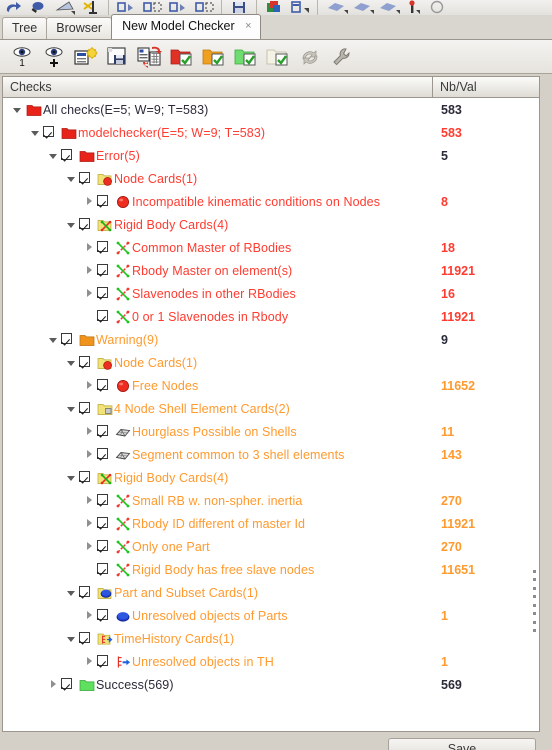  What do you see at coordinates (186, 26) in the screenshot?
I see `tab-new-model-checker: New Model Checker ×` at bounding box center [186, 26].